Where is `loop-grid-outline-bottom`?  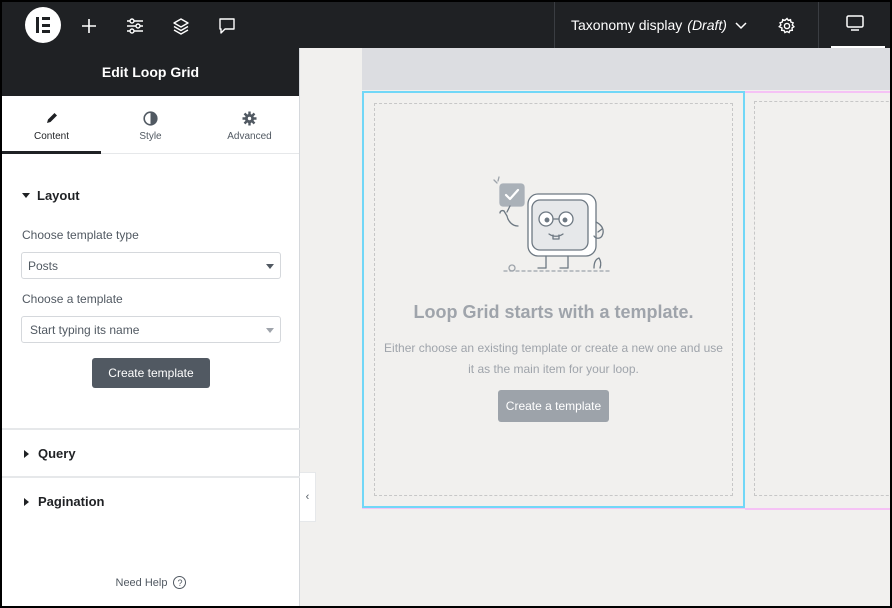
loop-grid-outline-bottom is located at coordinates (626, 508).